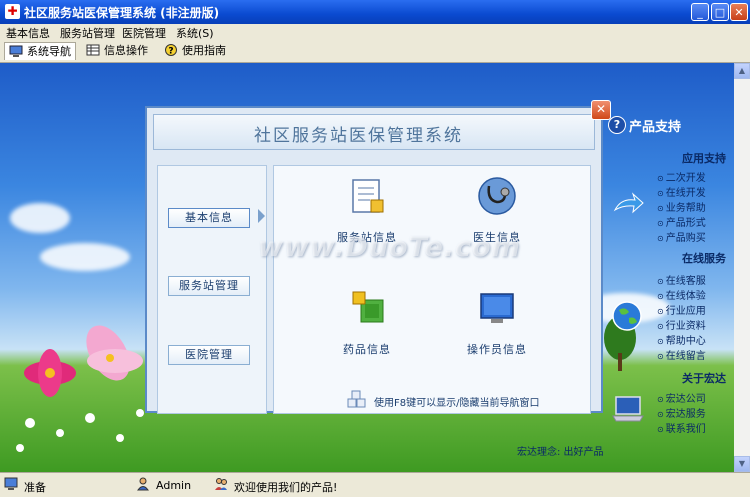 The height and width of the screenshot is (497, 750). Describe the element at coordinates (627, 316) in the screenshot. I see `globe-icon` at that location.